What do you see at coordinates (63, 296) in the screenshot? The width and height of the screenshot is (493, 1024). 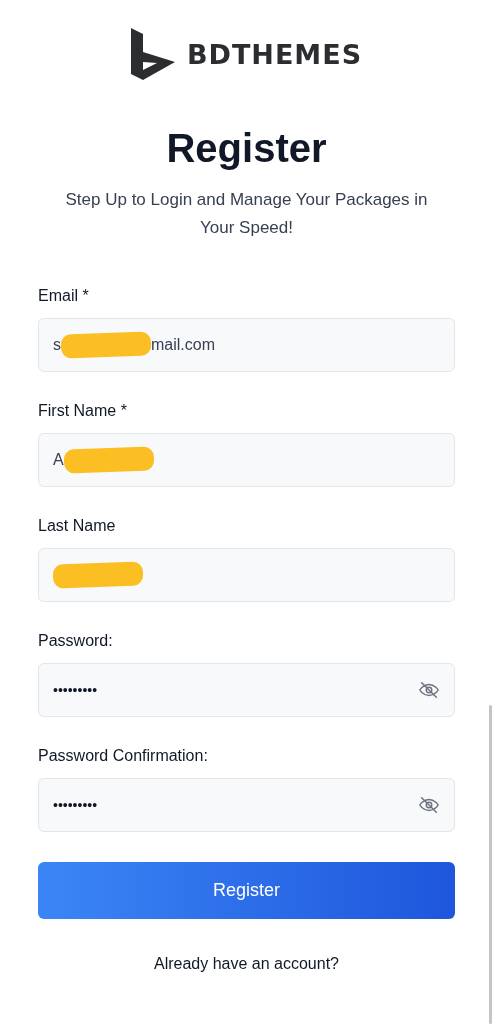 I see `field-label: Email *` at bounding box center [63, 296].